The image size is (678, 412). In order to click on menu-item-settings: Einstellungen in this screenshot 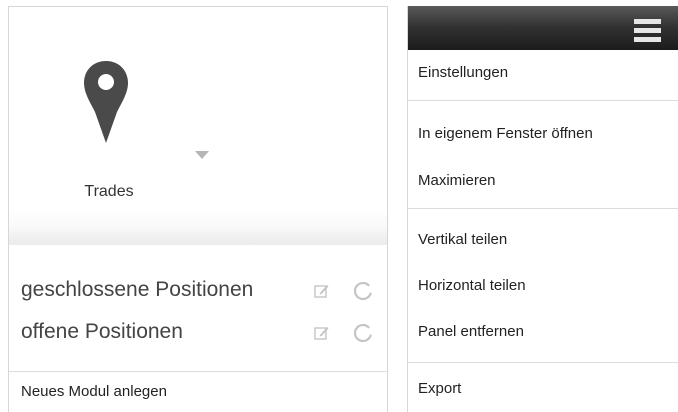, I will do `click(543, 72)`.